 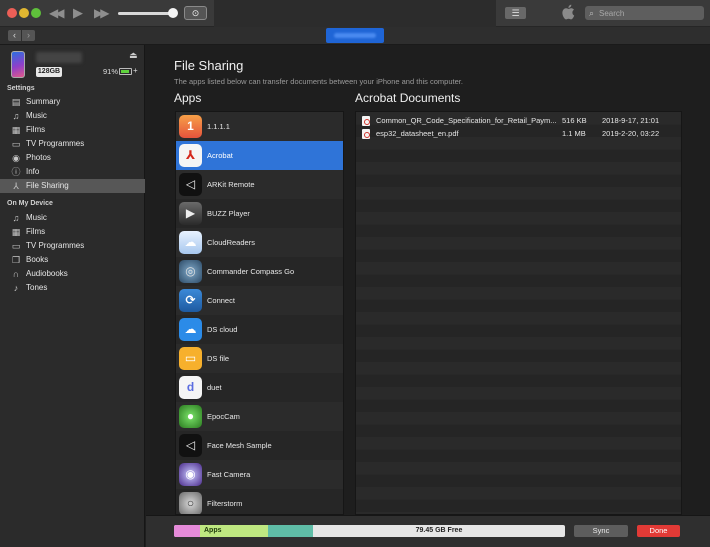 What do you see at coordinates (57, 13) in the screenshot?
I see `rewind-icon: ◀◀` at bounding box center [57, 13].